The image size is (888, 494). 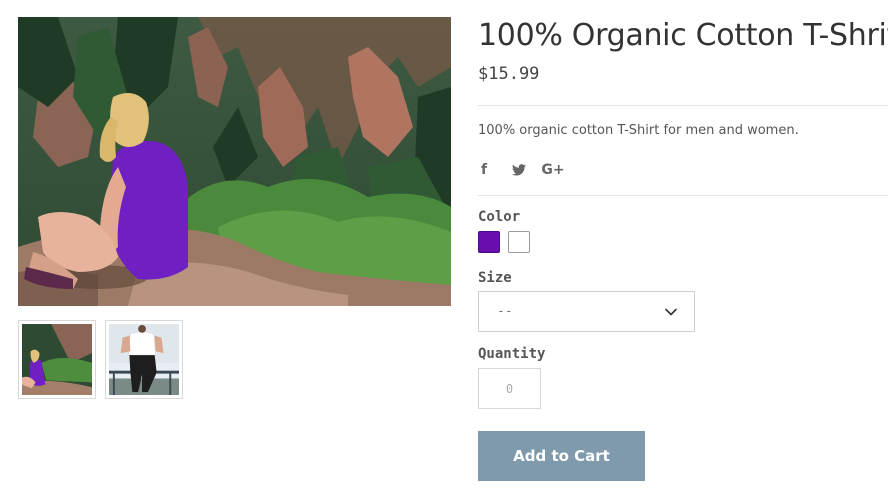 I want to click on google-plus-icon: G+, so click(x=553, y=170).